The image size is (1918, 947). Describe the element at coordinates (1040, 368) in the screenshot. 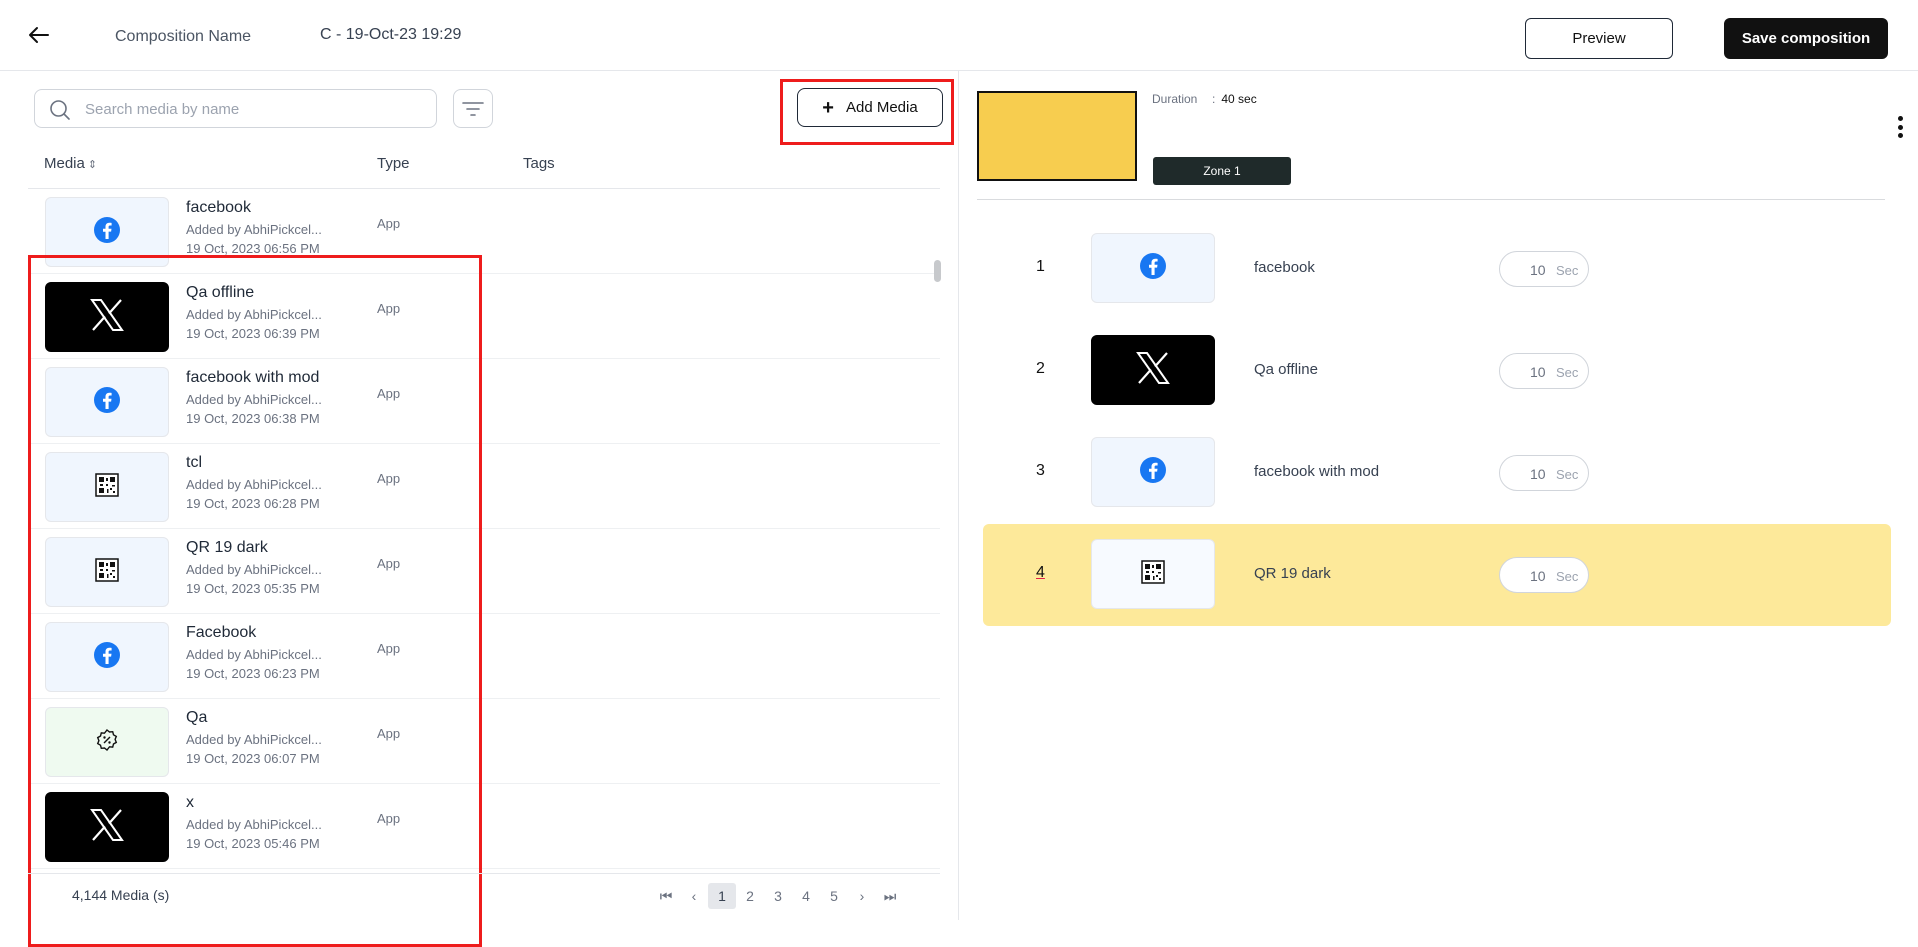

I see `item-order-number: 2` at that location.